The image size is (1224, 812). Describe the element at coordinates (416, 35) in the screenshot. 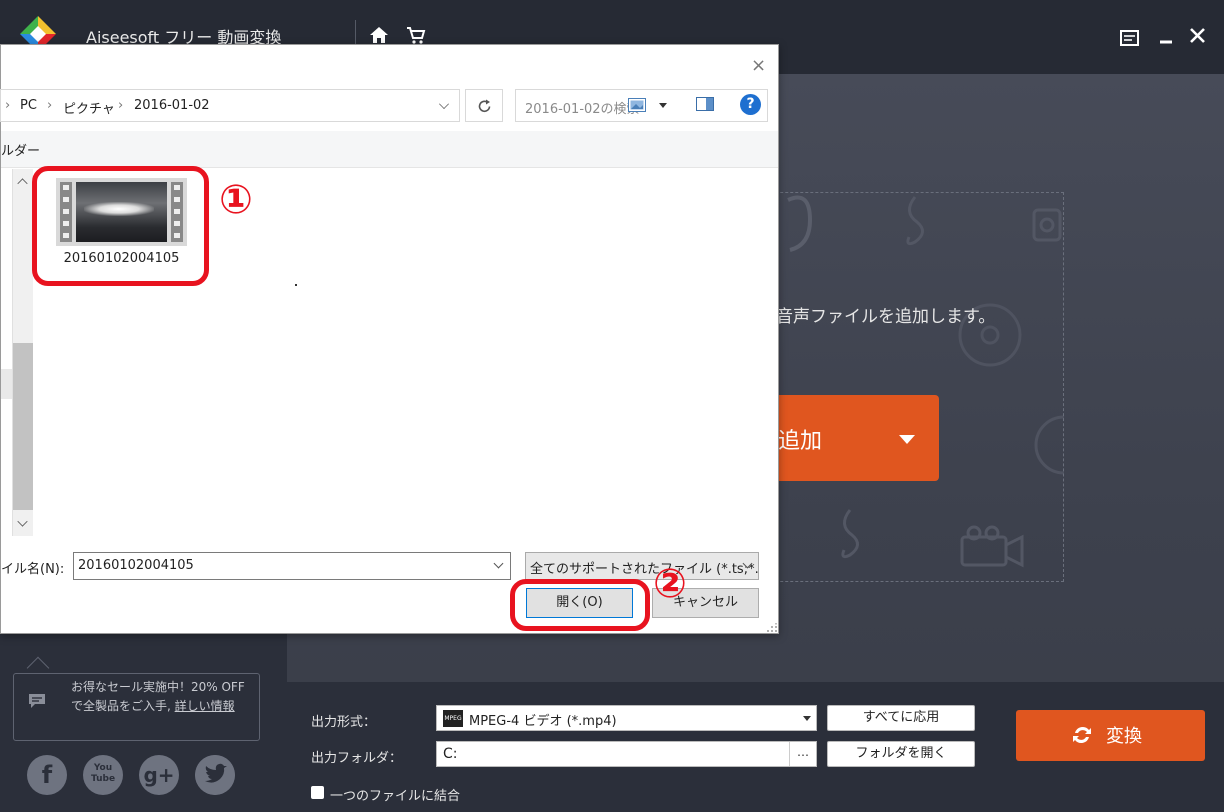

I see `cart-icon` at that location.